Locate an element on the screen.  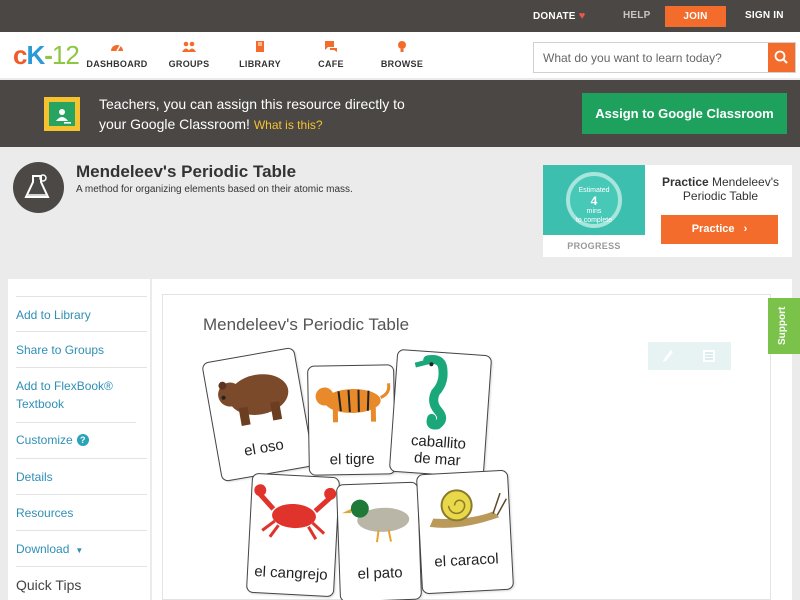
search-icon is located at coordinates (781, 57).